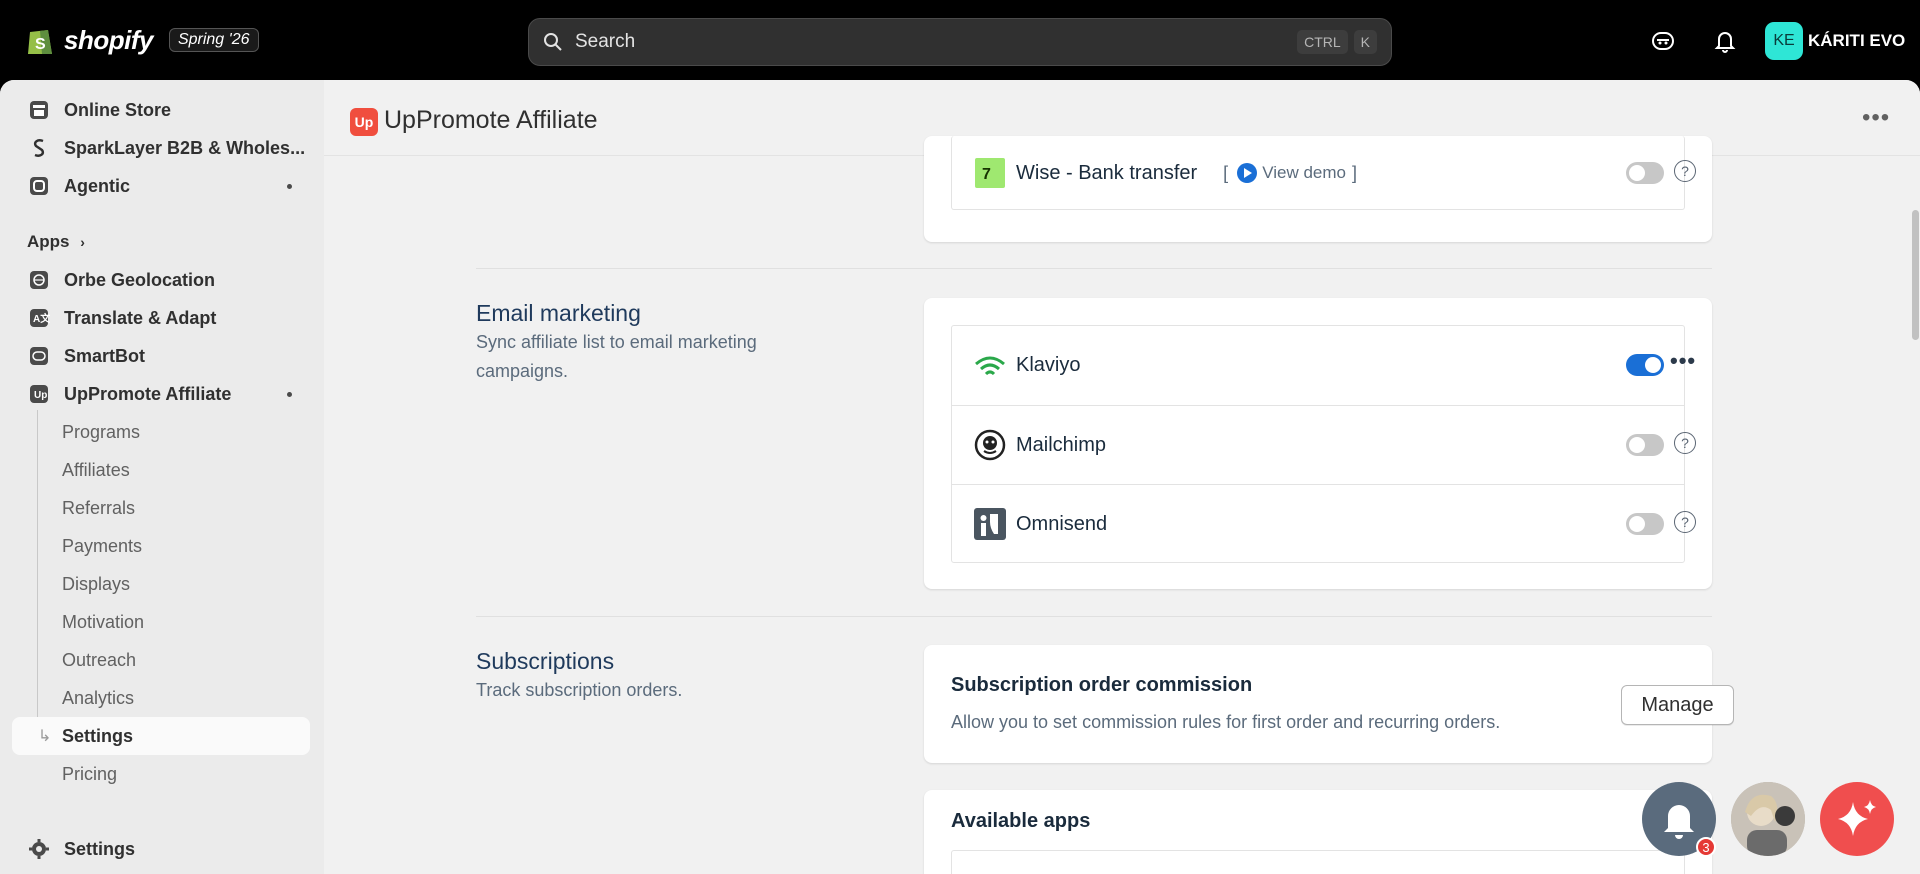 The width and height of the screenshot is (1920, 874). What do you see at coordinates (102, 545) in the screenshot?
I see `sidebar-item-label: Payments` at bounding box center [102, 545].